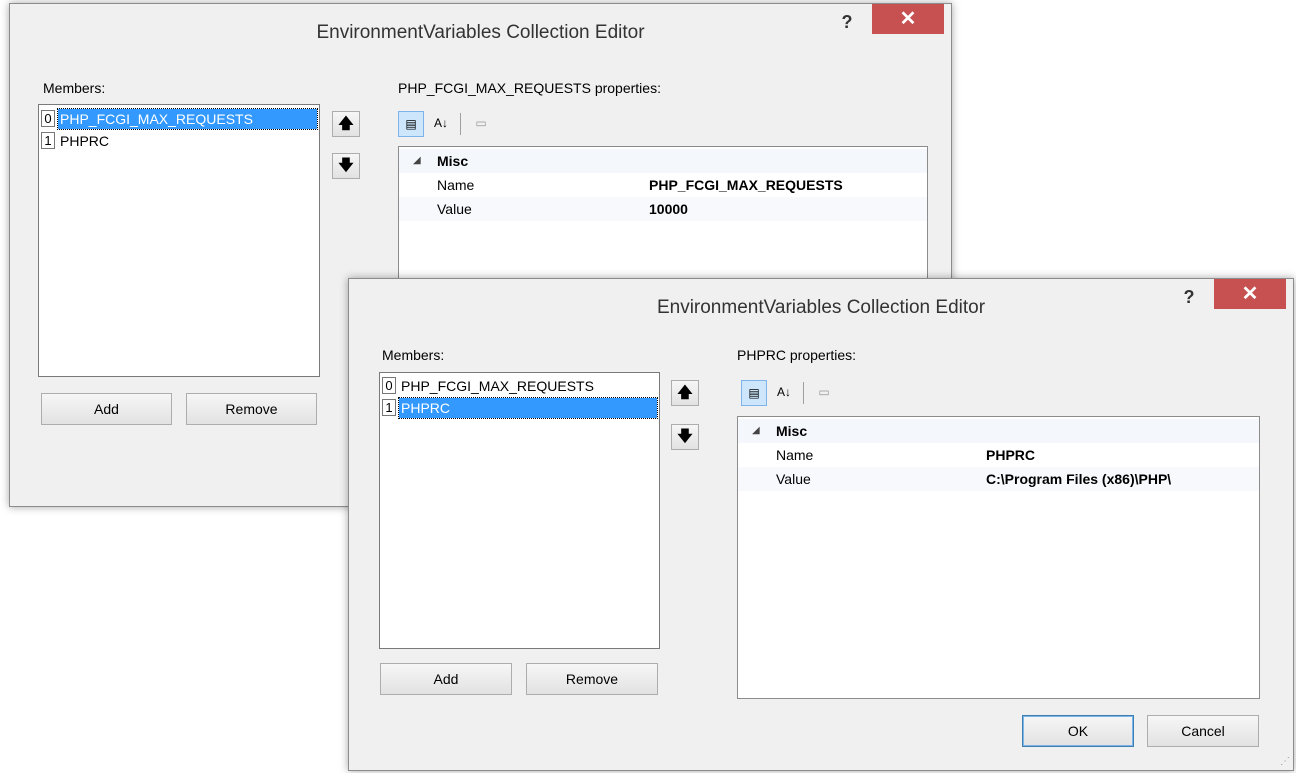 The image size is (1296, 773). Describe the element at coordinates (529, 88) in the screenshot. I see `properties-label: PHP_FCGI_MAX_REQUESTS properties:` at that location.